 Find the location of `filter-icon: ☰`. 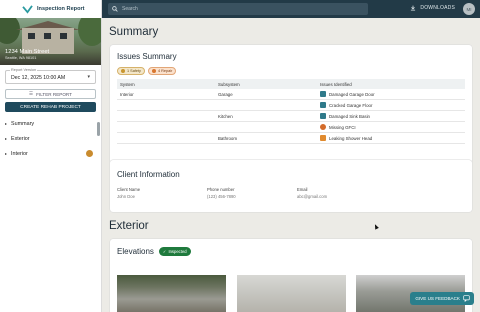

filter-icon: ☰ is located at coordinates (31, 93).